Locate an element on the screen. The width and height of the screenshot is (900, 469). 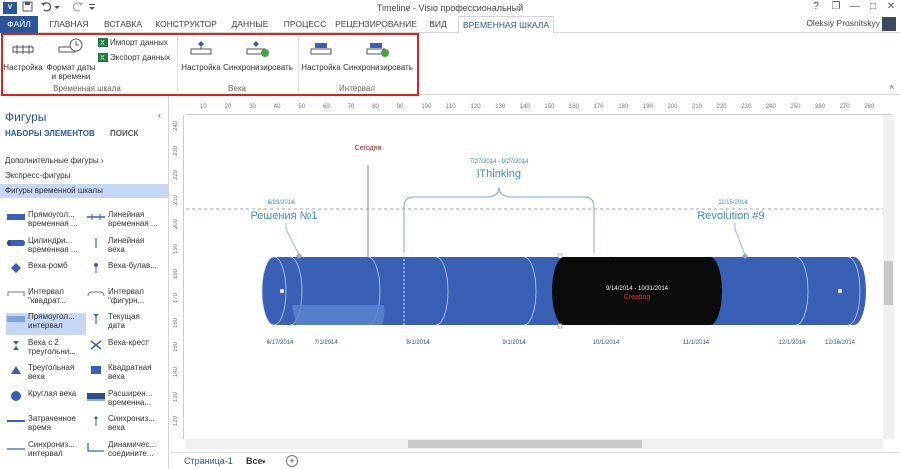
shape-label-line: Линейная is located at coordinates (126, 240).